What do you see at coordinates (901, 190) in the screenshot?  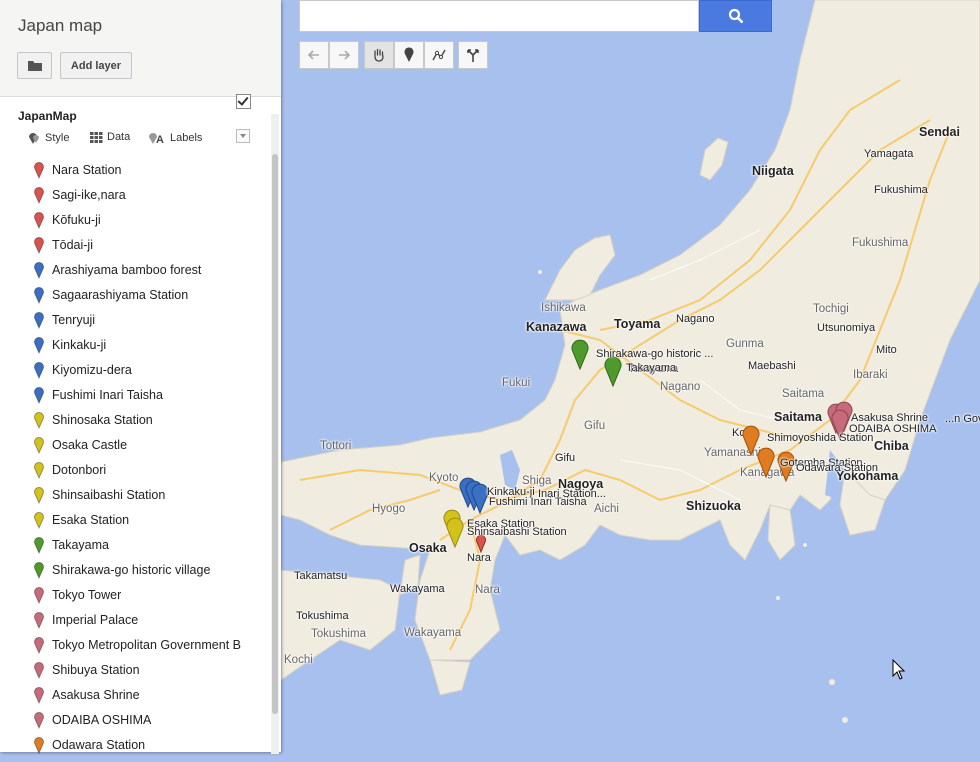 I see `map-label-fukushima-city: Fukushima` at bounding box center [901, 190].